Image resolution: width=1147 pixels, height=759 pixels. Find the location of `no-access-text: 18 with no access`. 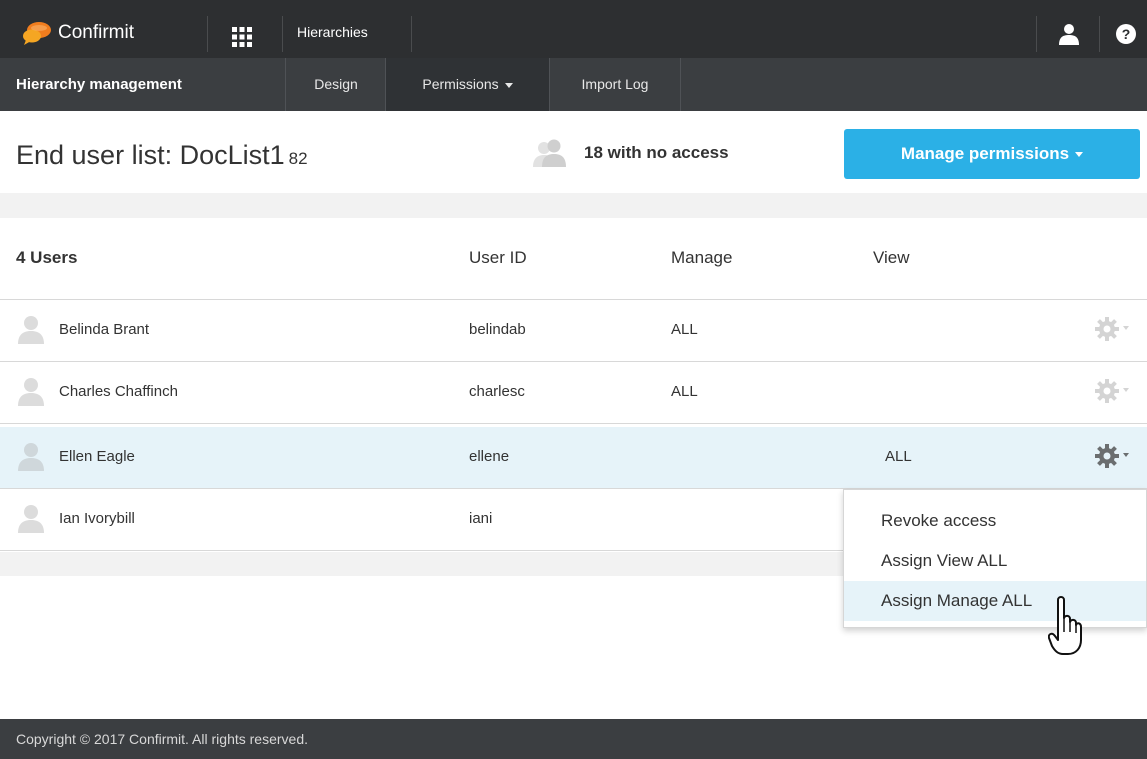

no-access-text: 18 with no access is located at coordinates (656, 152).